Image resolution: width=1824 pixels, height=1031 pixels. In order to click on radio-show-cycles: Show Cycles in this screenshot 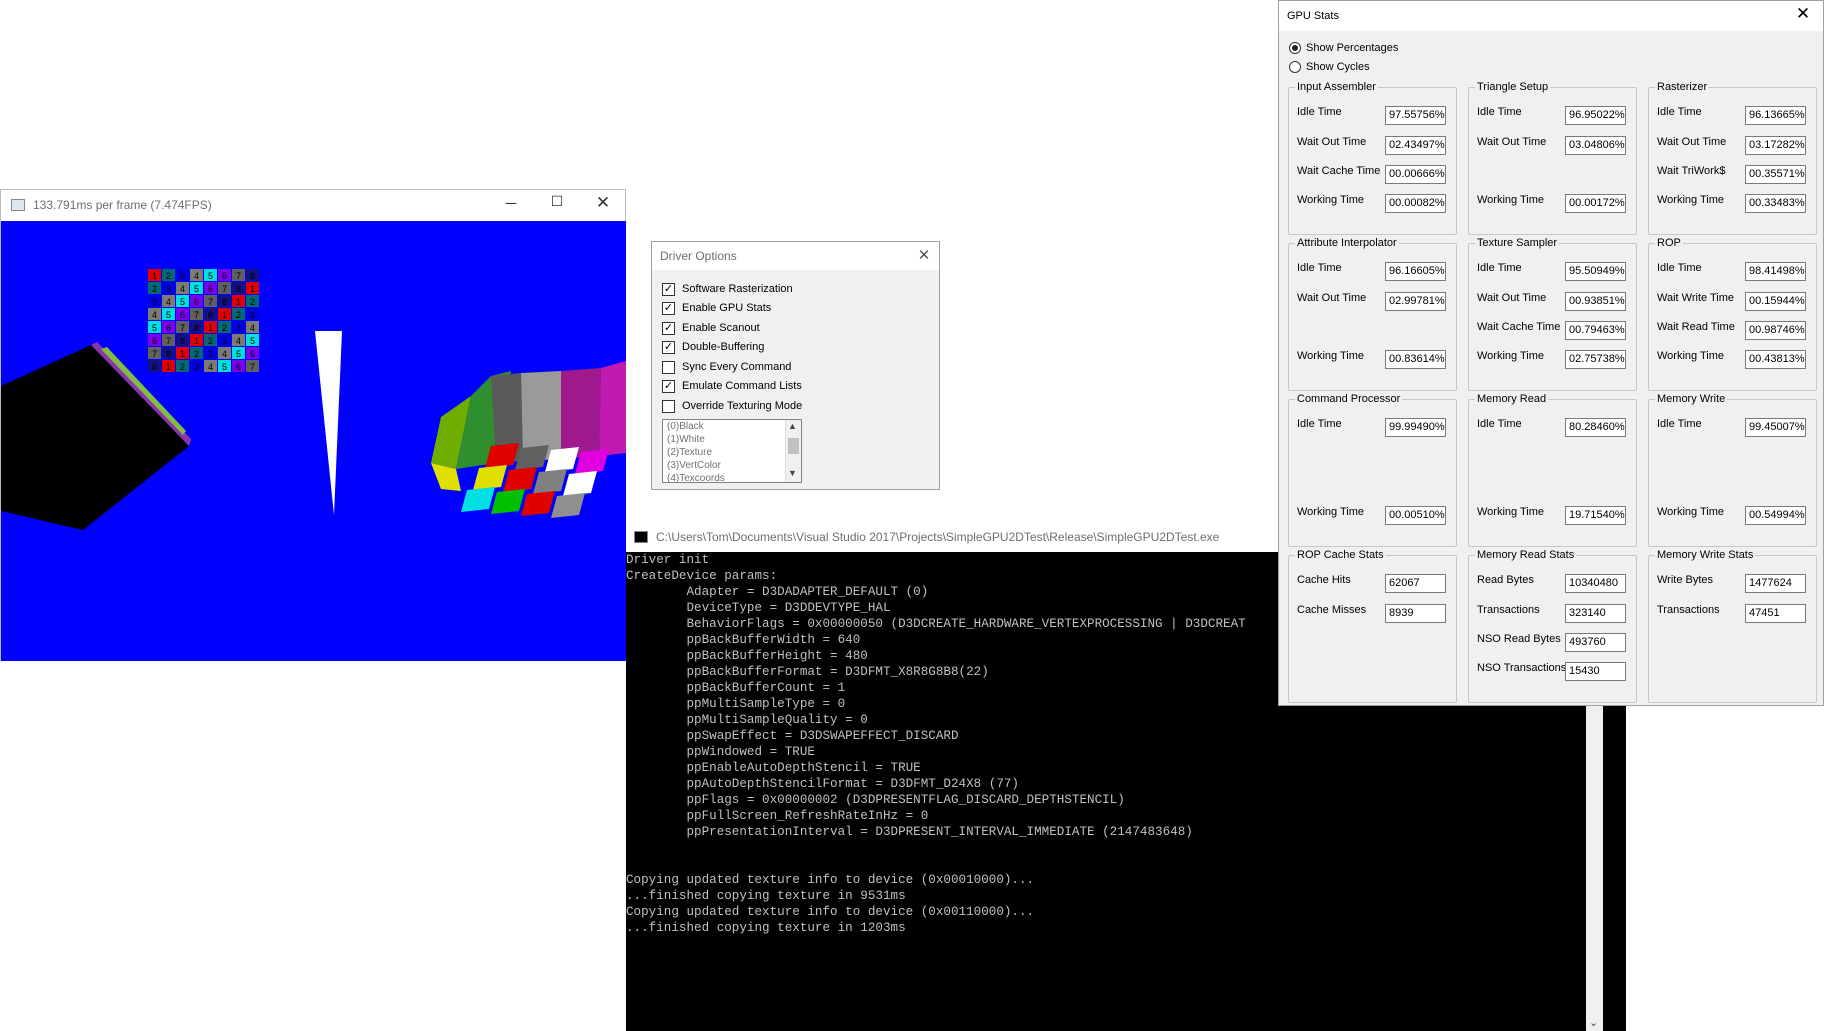, I will do `click(1329, 67)`.